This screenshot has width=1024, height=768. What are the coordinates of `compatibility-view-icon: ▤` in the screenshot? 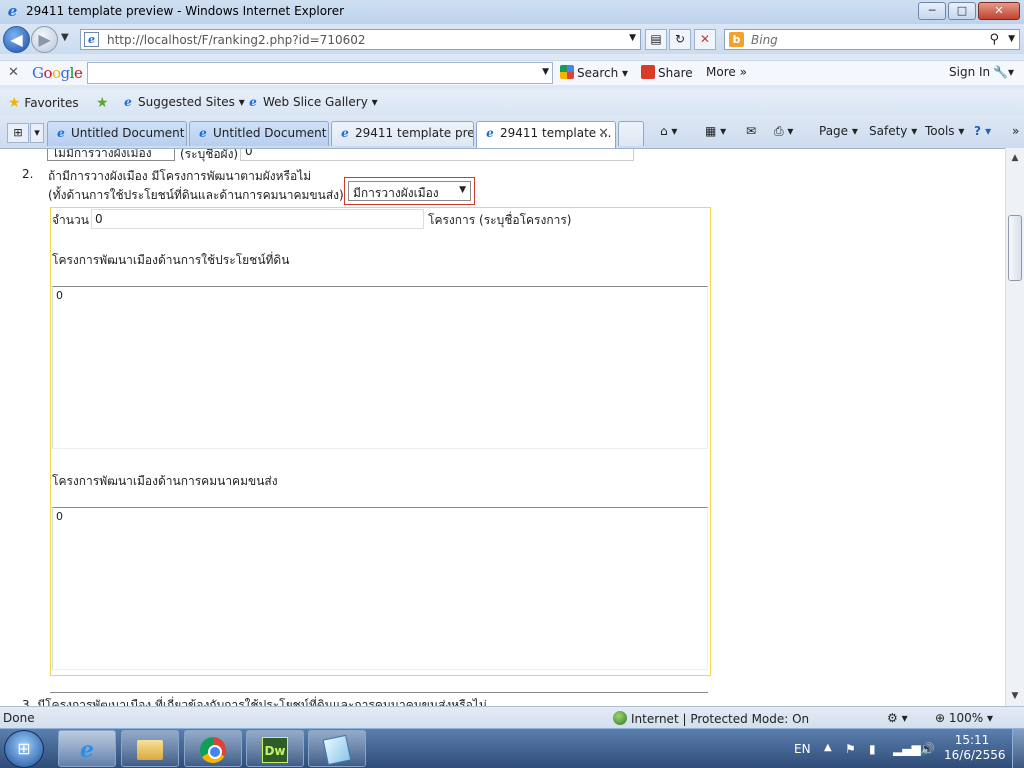 It's located at (656, 39).